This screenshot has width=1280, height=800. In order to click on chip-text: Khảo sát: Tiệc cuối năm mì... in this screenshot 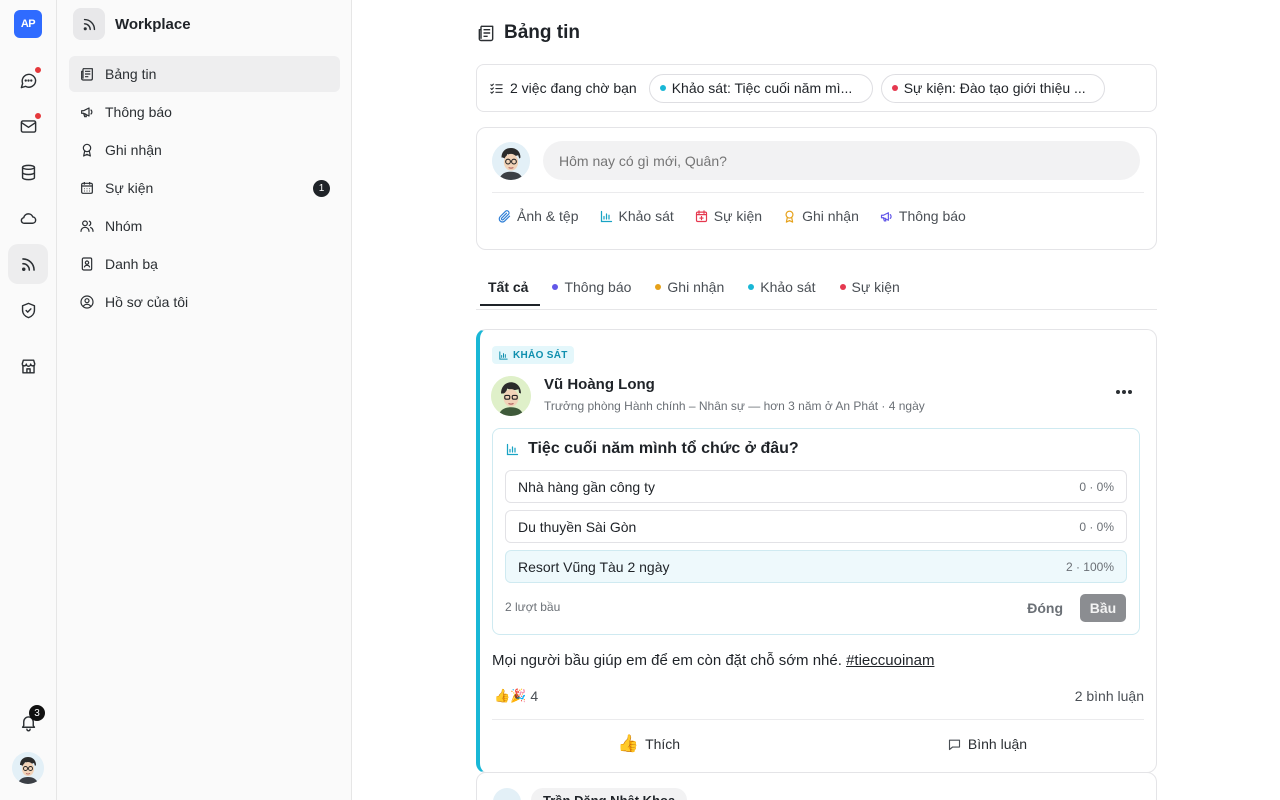, I will do `click(762, 88)`.